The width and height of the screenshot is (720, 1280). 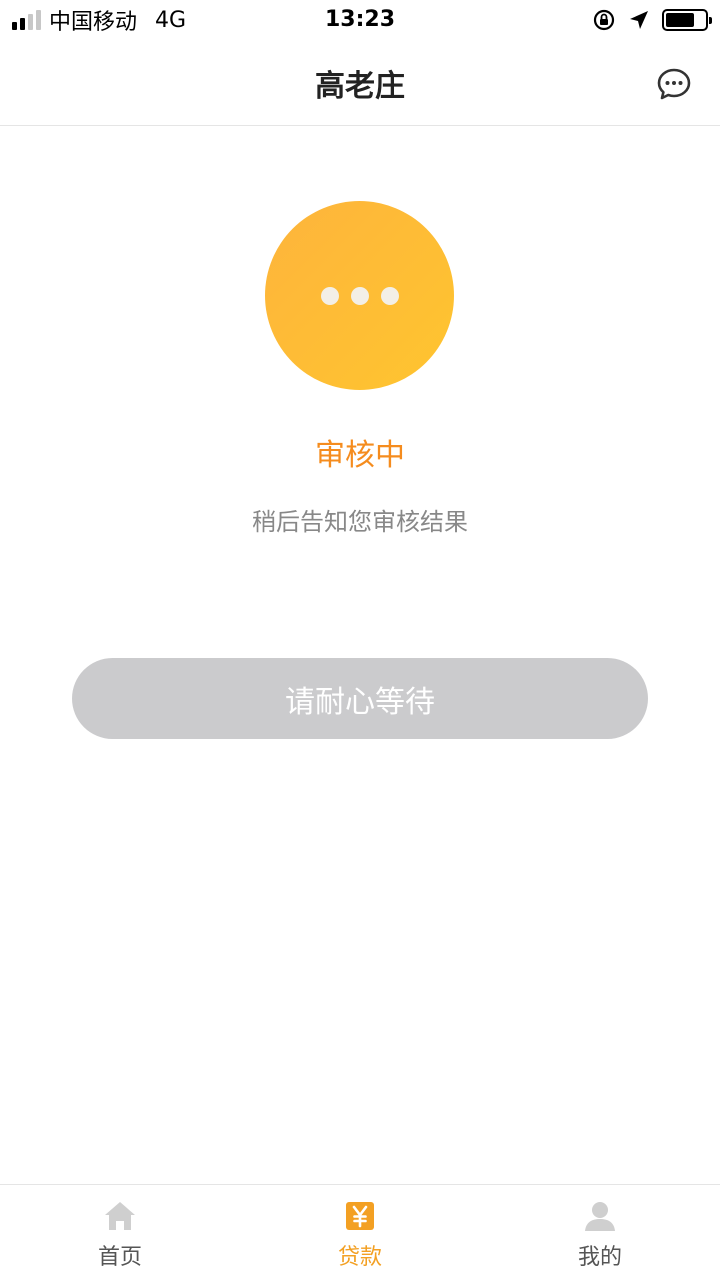 What do you see at coordinates (360, 20) in the screenshot?
I see `status-bar: 中国移动 4G 13:23` at bounding box center [360, 20].